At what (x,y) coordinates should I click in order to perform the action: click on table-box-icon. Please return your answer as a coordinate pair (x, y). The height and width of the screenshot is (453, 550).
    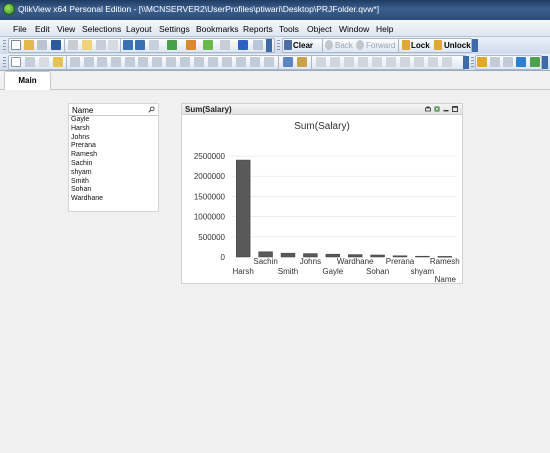
    Looking at the image, I should click on (116, 62).